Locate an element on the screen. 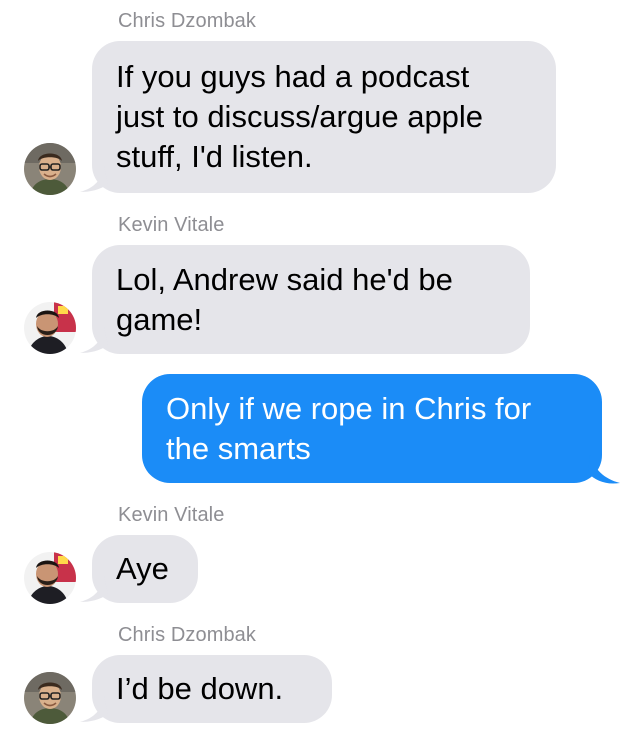 The width and height of the screenshot is (640, 741). message-bubble-incoming: Lol, Andrew said he'd be game! is located at coordinates (311, 299).